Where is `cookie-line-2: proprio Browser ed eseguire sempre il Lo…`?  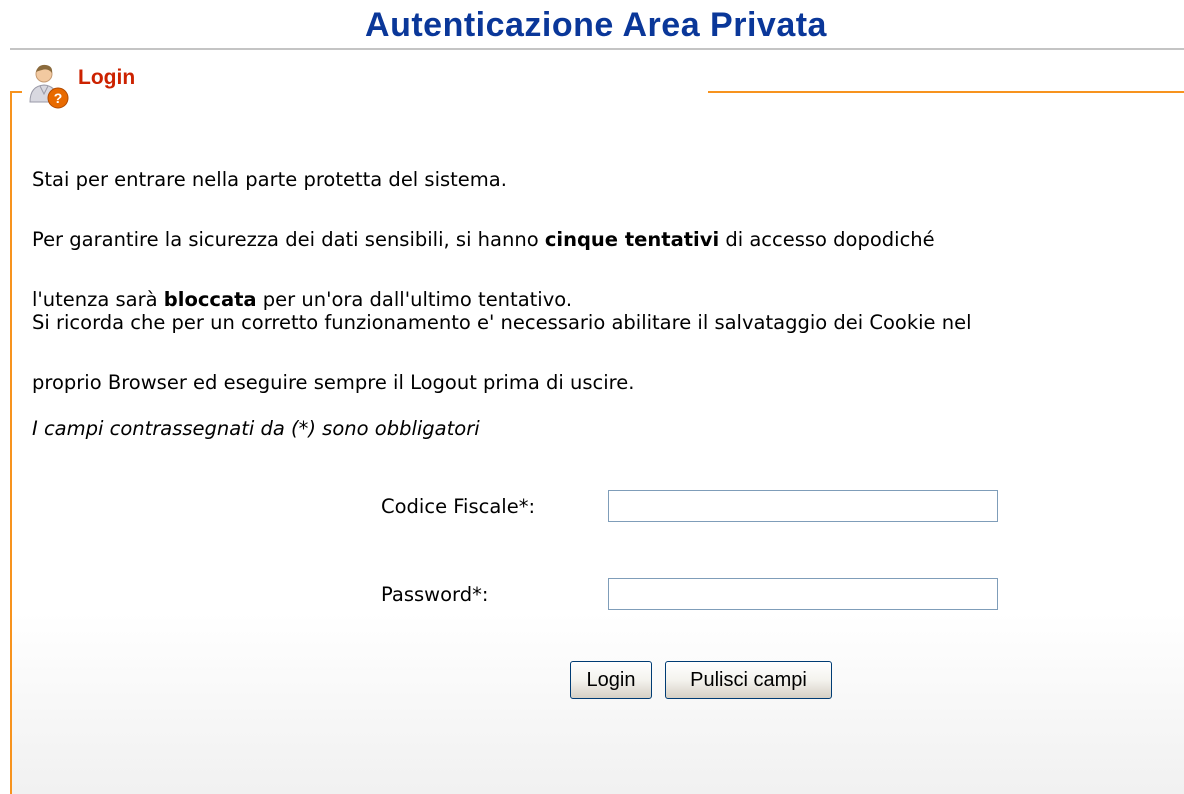 cookie-line-2: proprio Browser ed eseguire sempre il Lo… is located at coordinates (333, 382).